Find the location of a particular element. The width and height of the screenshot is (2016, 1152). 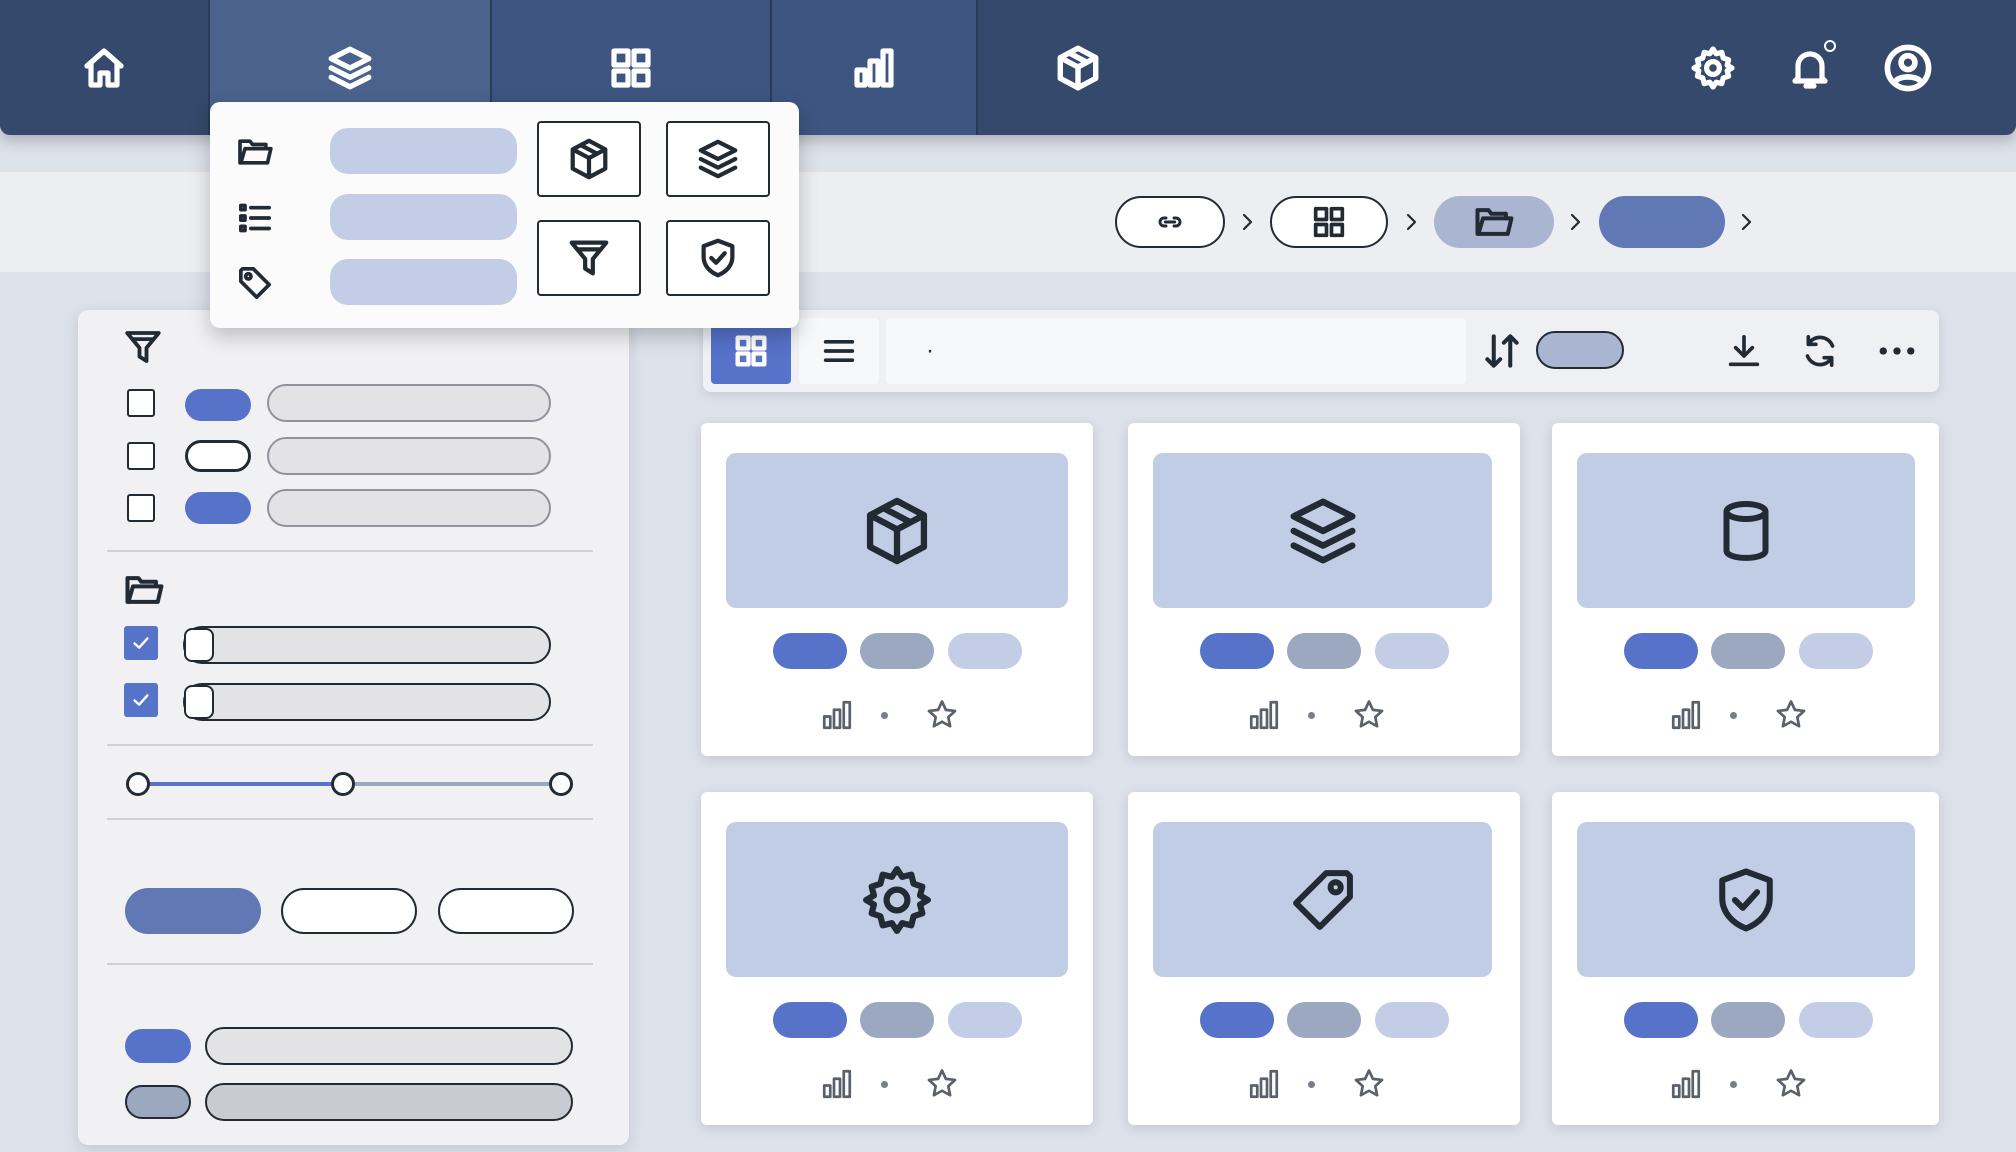

notifications-button is located at coordinates (1810, 67).